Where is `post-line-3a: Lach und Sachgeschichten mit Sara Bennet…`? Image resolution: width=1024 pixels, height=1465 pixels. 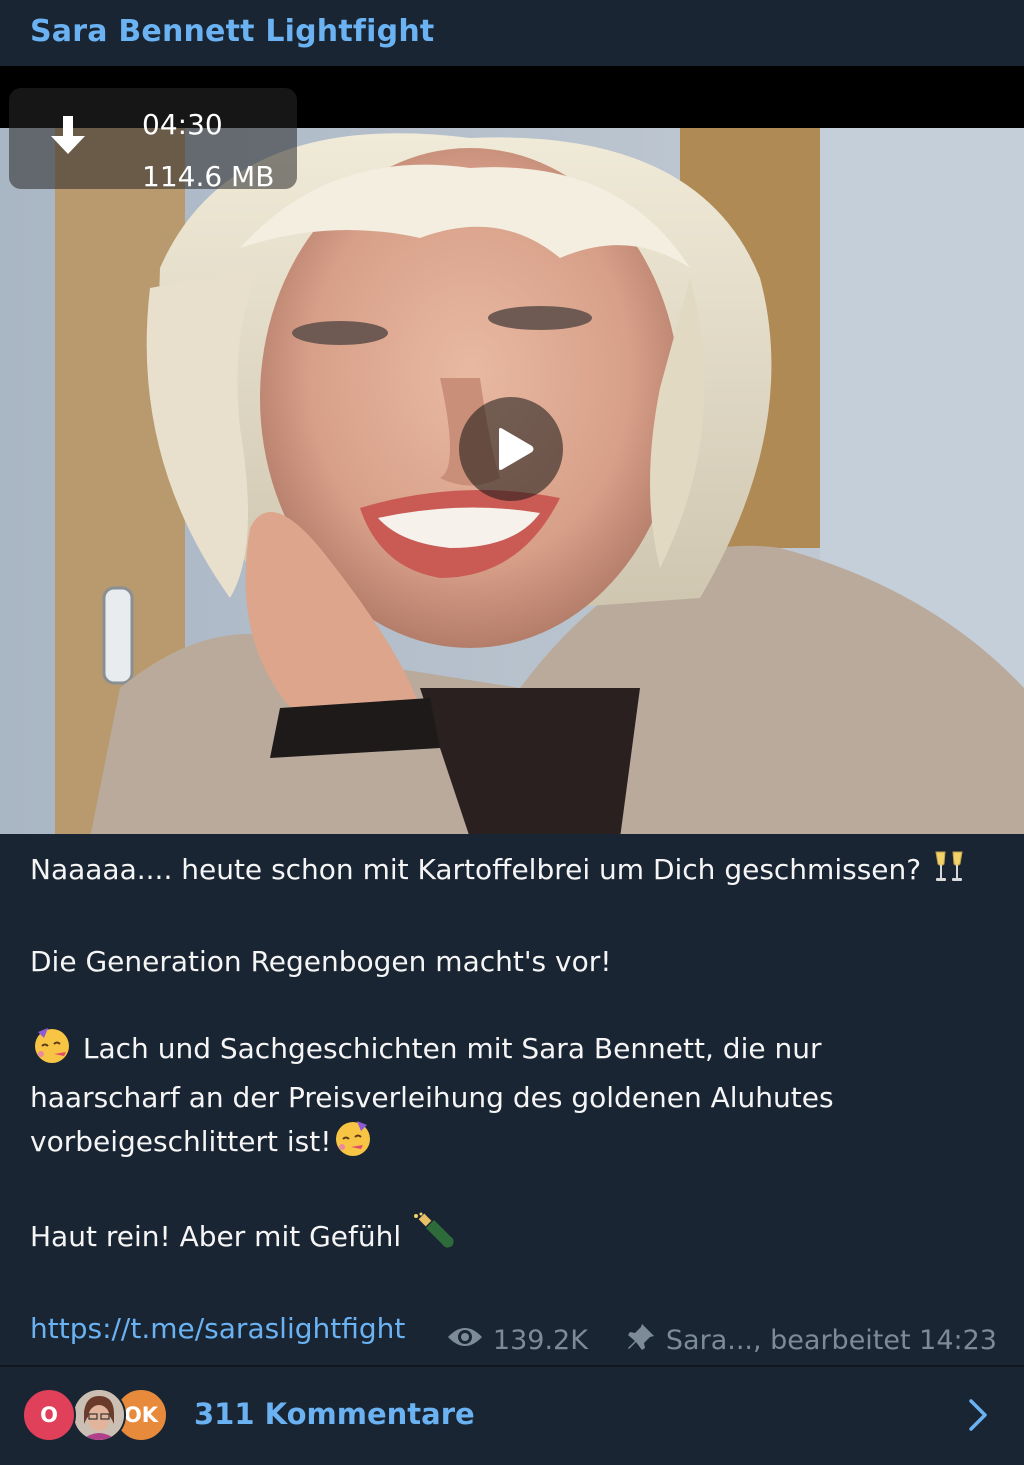
post-line-3a: Lach und Sachgeschichten mit Sara Bennet… is located at coordinates (452, 1048).